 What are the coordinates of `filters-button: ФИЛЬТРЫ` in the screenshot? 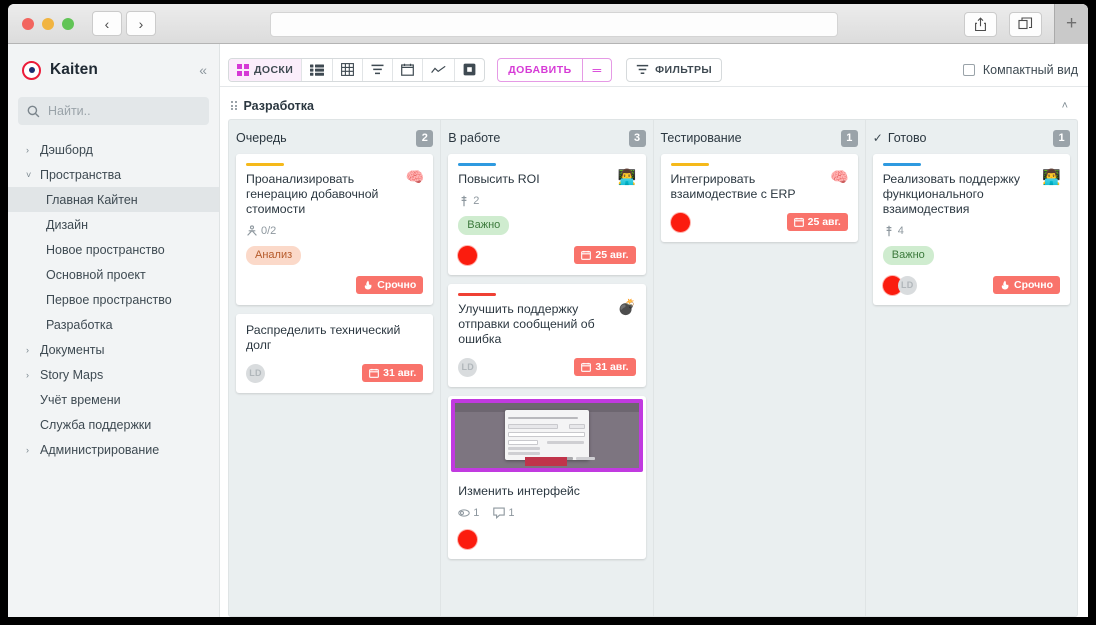 It's located at (674, 69).